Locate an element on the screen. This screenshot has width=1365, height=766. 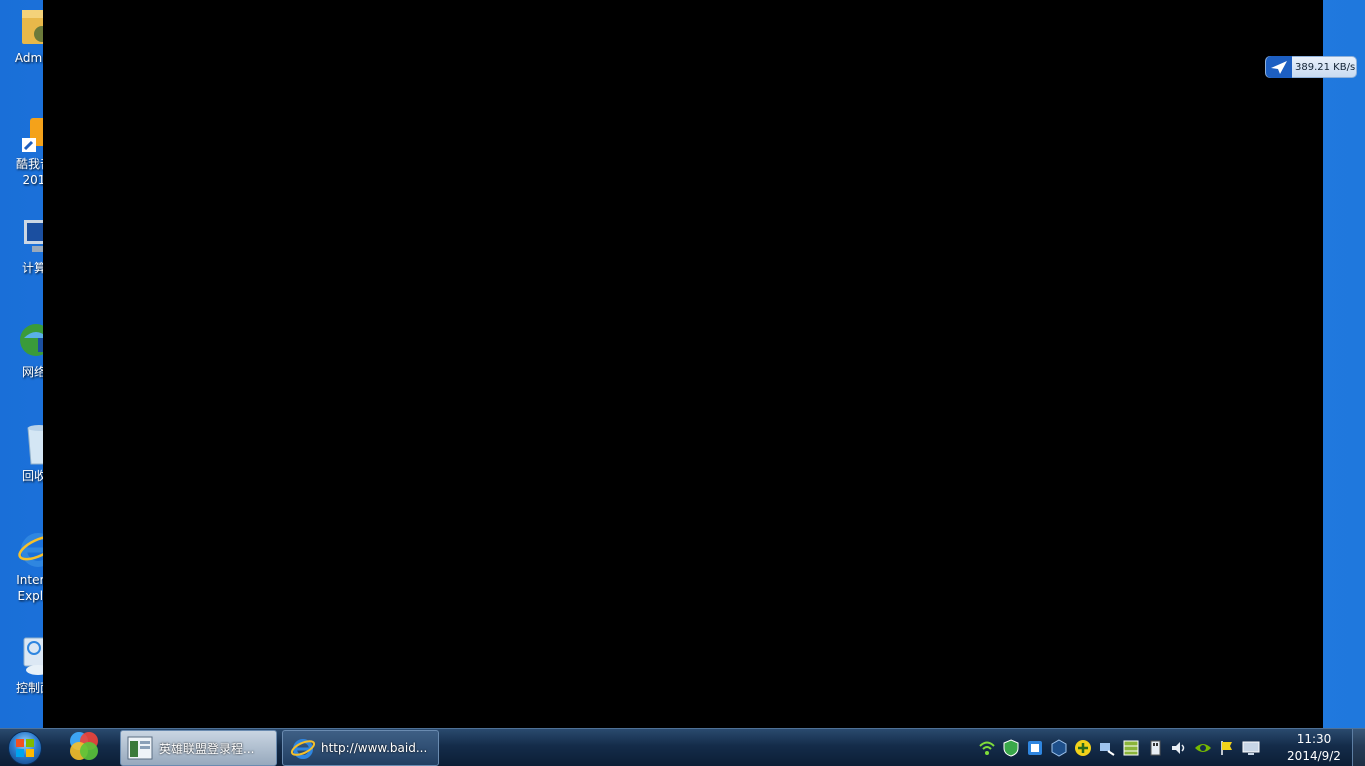
show-desktop-button is located at coordinates (1358, 747).